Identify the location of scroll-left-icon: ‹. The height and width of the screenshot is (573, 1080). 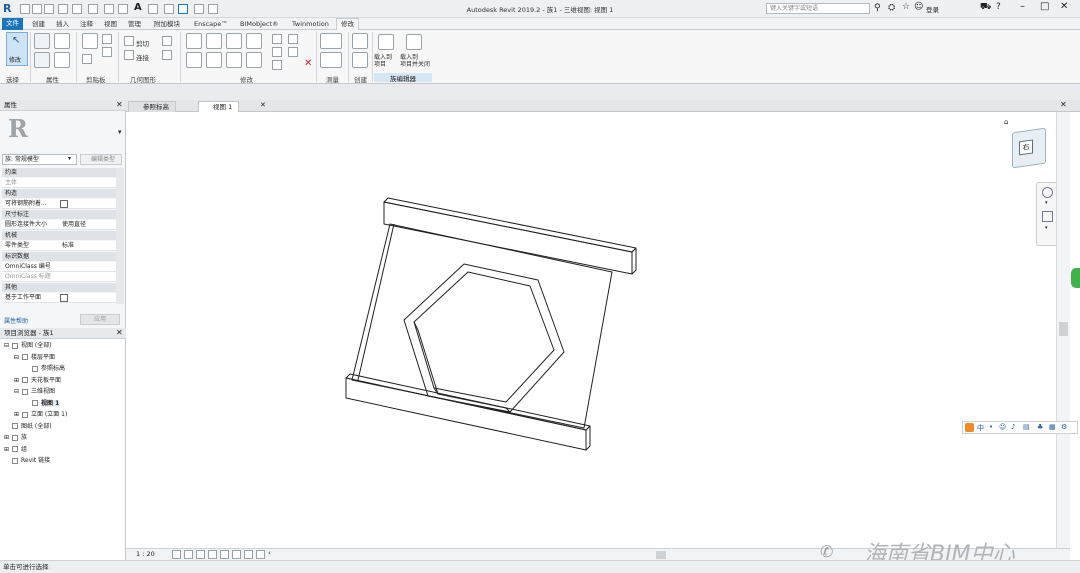
(269, 553).